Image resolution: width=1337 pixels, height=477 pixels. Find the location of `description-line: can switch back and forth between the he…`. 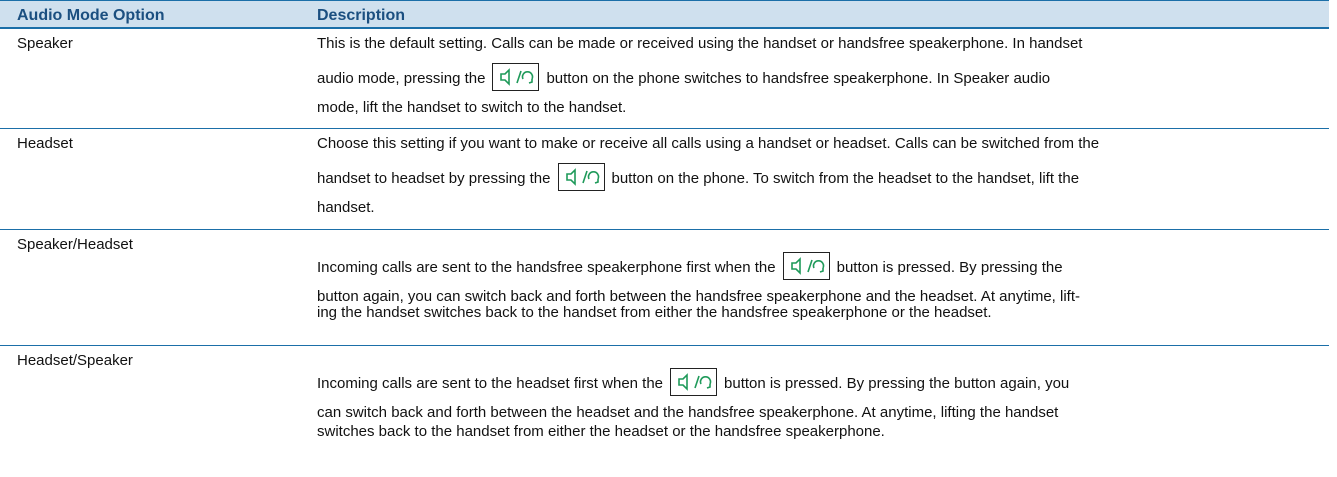

description-line: can switch back and forth between the he… is located at coordinates (688, 412).